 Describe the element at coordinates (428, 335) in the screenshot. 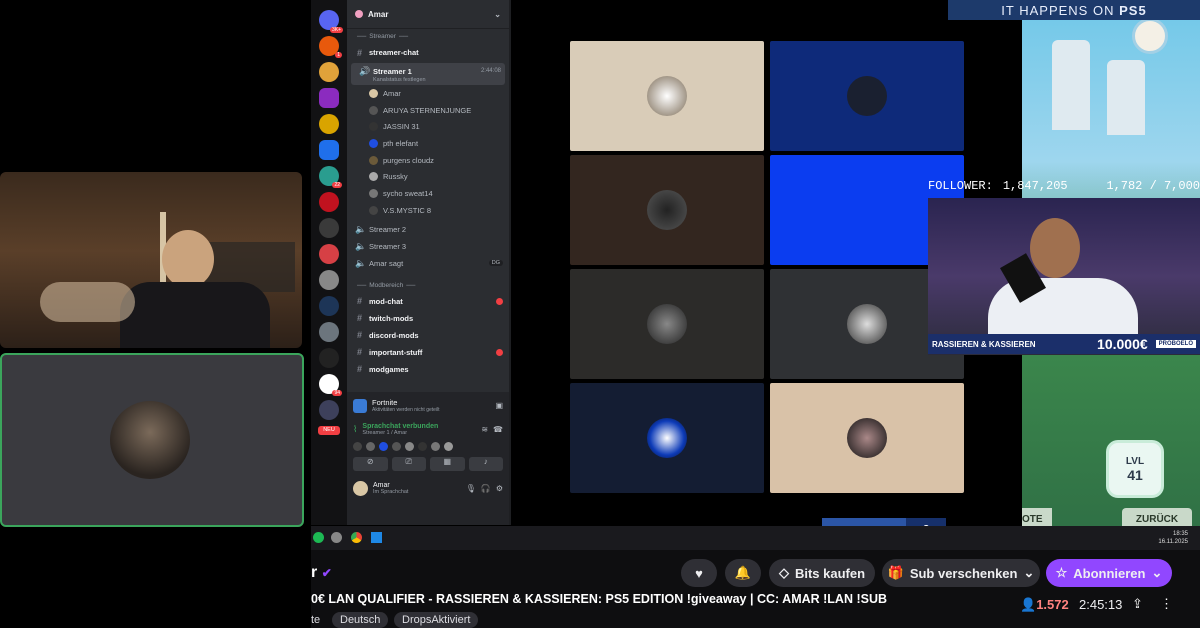

I see `channel-discord-mods: # discord-mods` at that location.